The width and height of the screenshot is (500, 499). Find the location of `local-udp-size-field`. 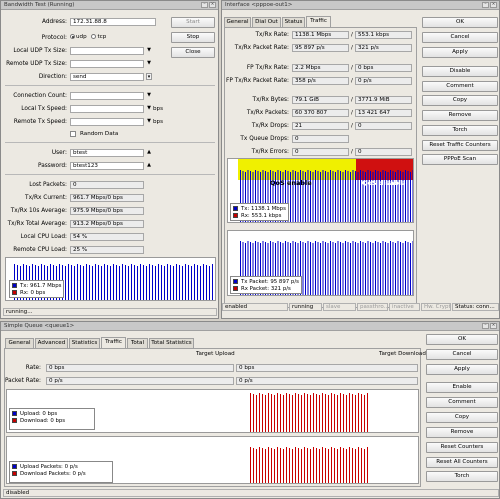

local-udp-size-field is located at coordinates (107, 51).